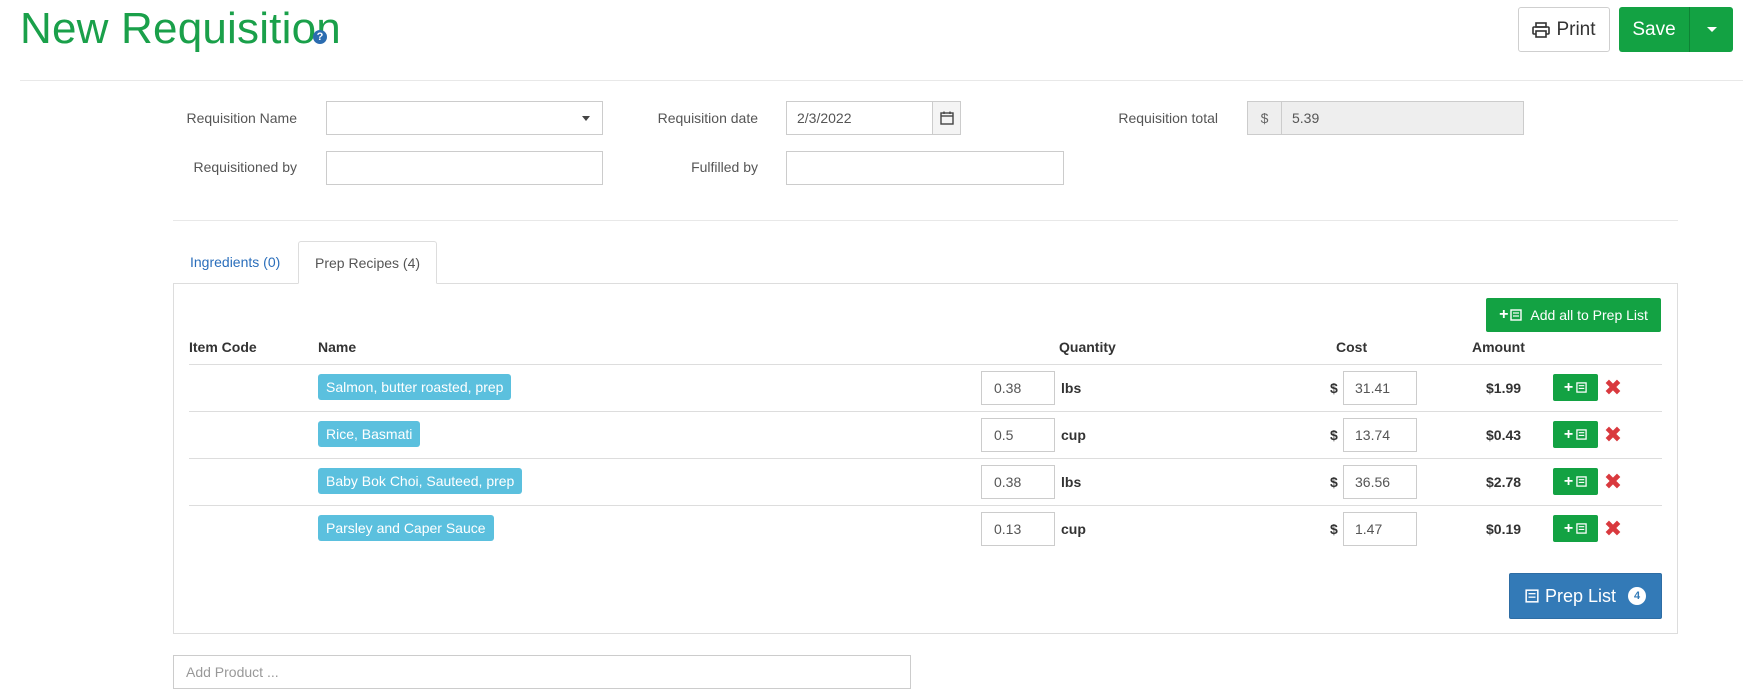 The width and height of the screenshot is (1743, 689). I want to click on requisition-name-select, so click(464, 118).